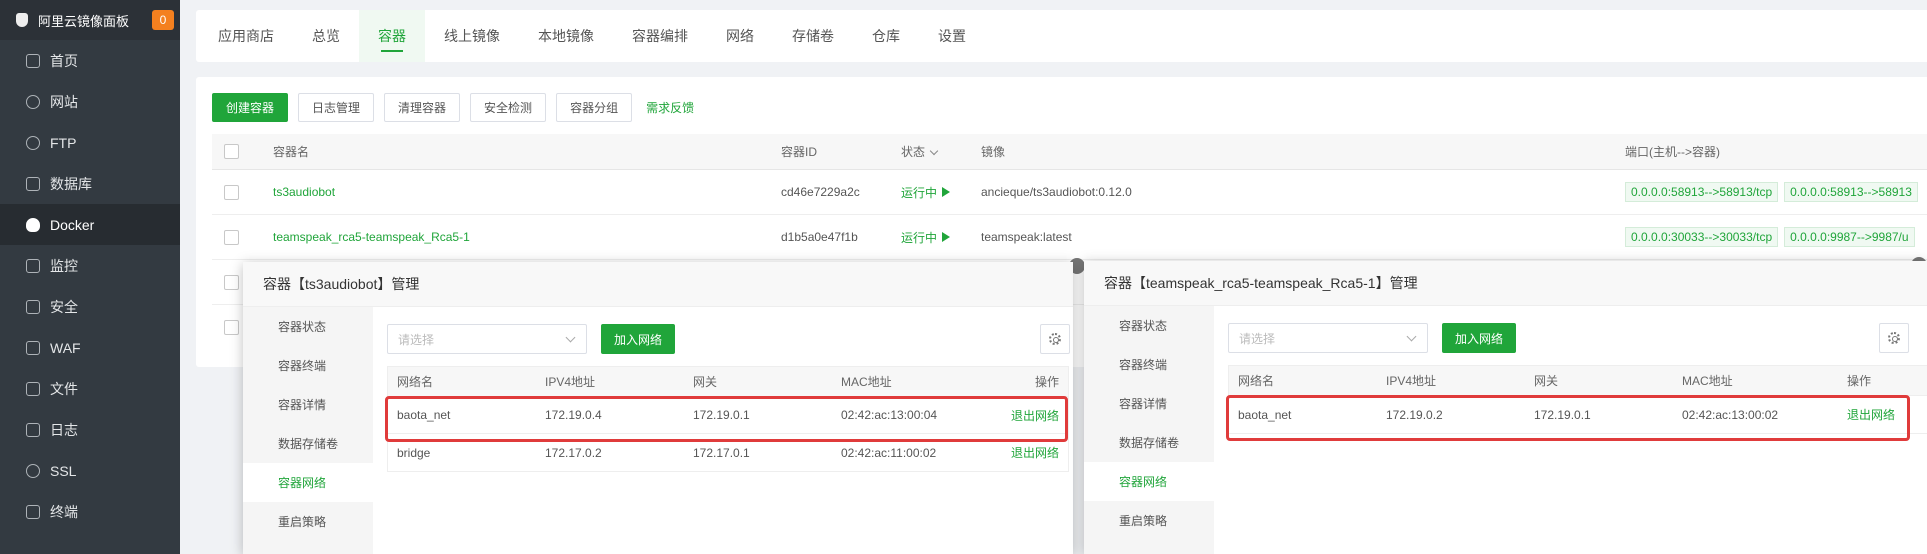 The width and height of the screenshot is (1927, 554). Describe the element at coordinates (90, 388) in the screenshot. I see `sidebar-item-files: 文件` at that location.